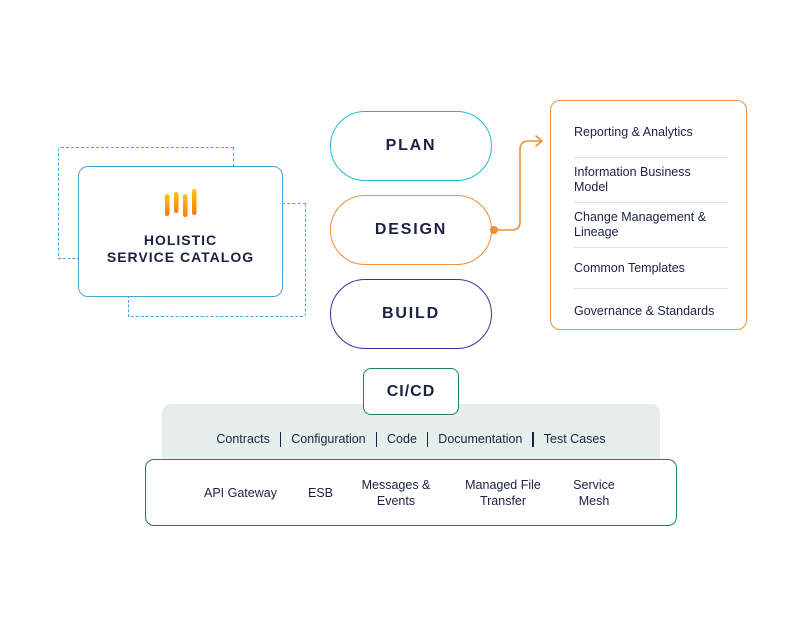  Describe the element at coordinates (240, 493) in the screenshot. I see `integration-item: API Gateway` at that location.